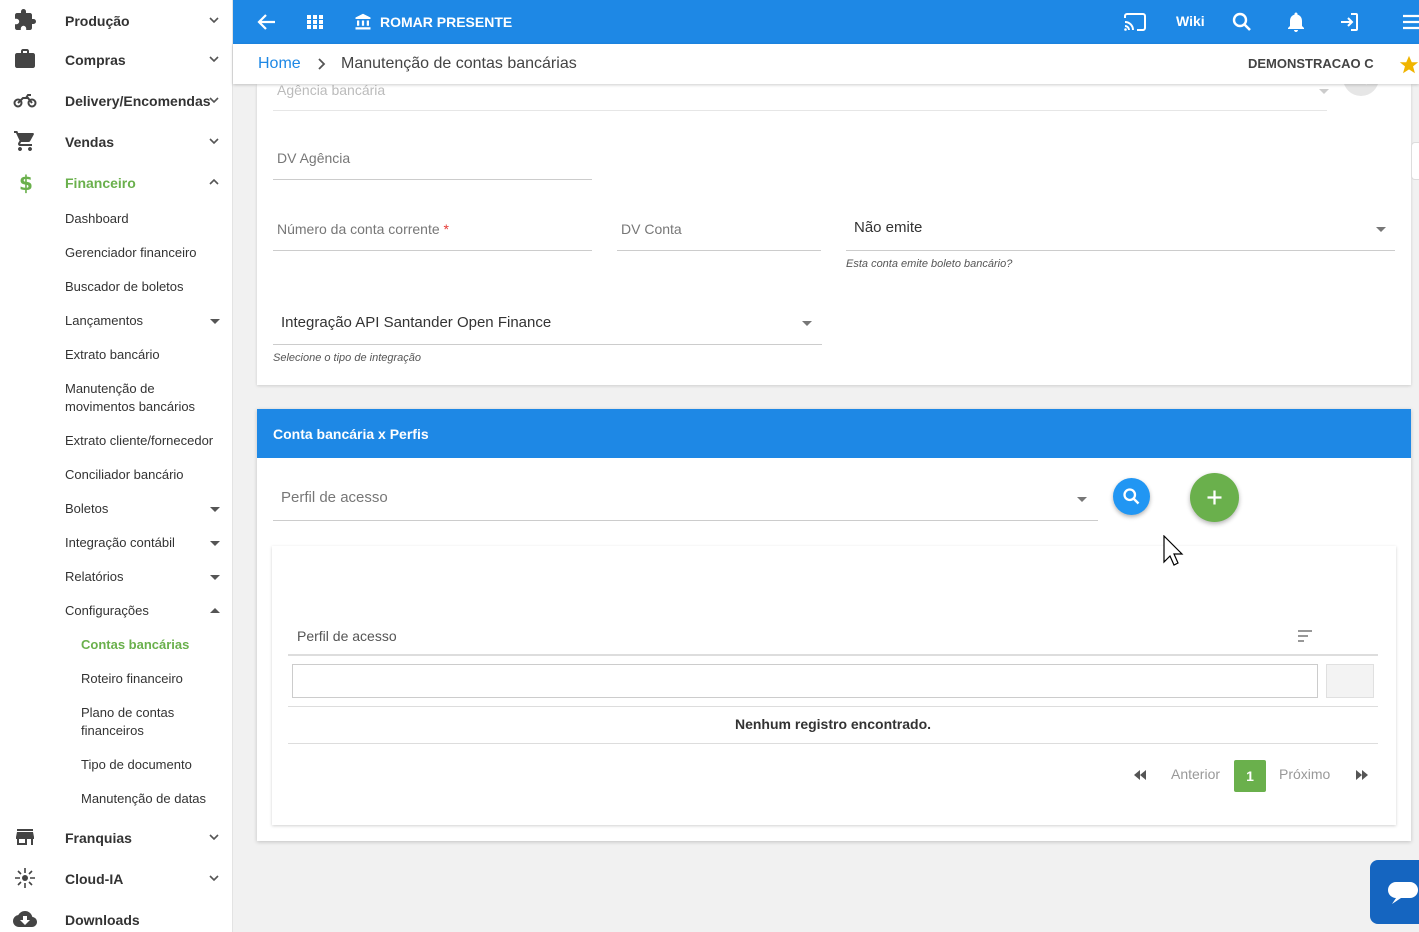 Image resolution: width=1419 pixels, height=932 pixels. Describe the element at coordinates (1190, 21) in the screenshot. I see `wiki-link: Wiki` at that location.